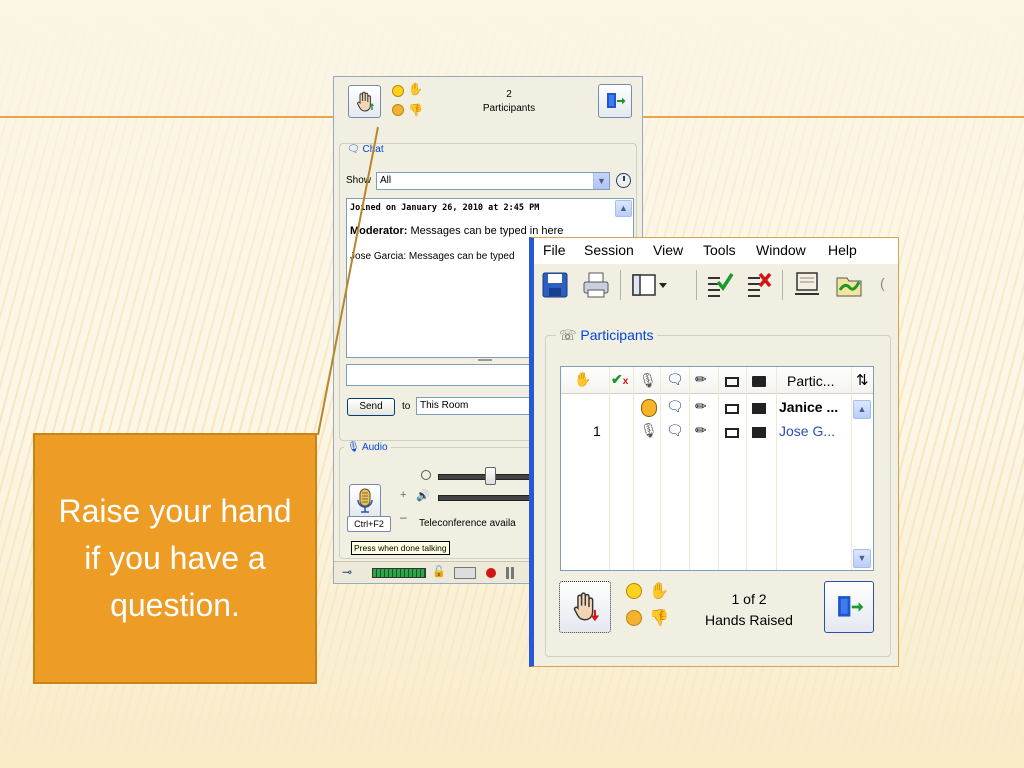  What do you see at coordinates (749, 620) in the screenshot?
I see `hands-raised-label: Hands Raised` at bounding box center [749, 620].